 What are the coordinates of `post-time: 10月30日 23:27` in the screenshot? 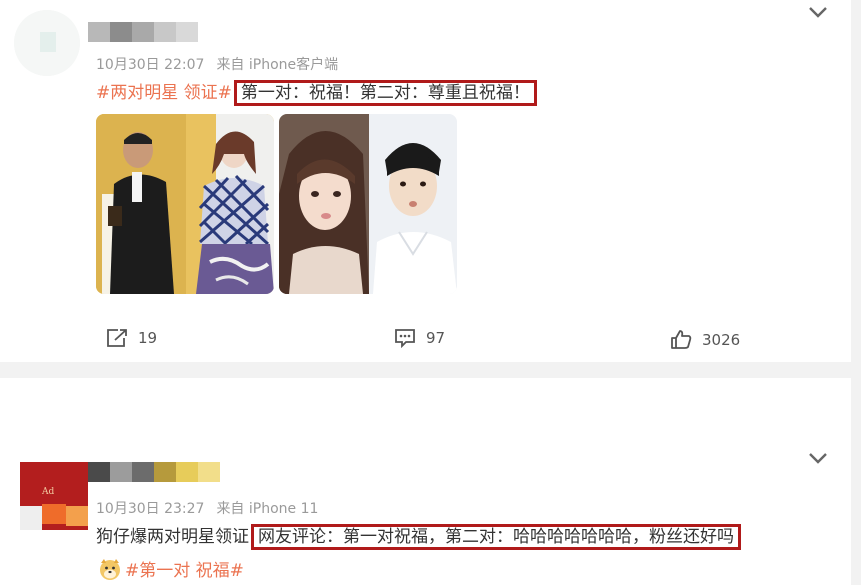 It's located at (150, 509).